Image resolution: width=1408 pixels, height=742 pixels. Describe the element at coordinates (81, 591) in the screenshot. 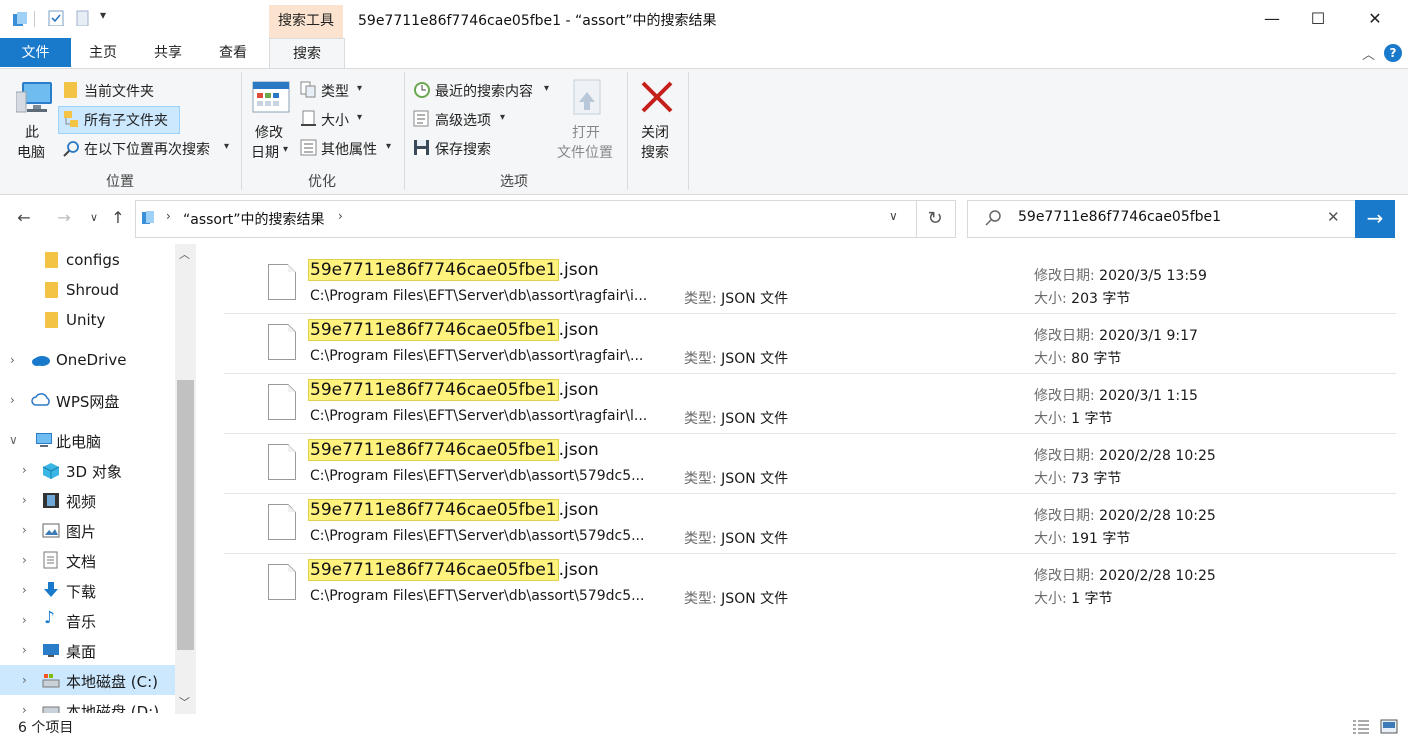

I see `nav-item-downloads: 下载` at that location.